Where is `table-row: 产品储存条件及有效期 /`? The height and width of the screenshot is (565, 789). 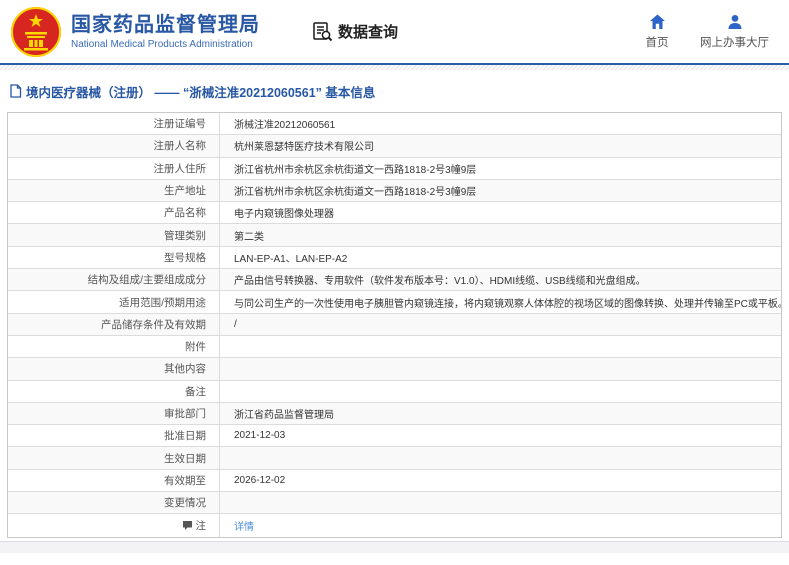 table-row: 产品储存条件及有效期 / is located at coordinates (394, 324).